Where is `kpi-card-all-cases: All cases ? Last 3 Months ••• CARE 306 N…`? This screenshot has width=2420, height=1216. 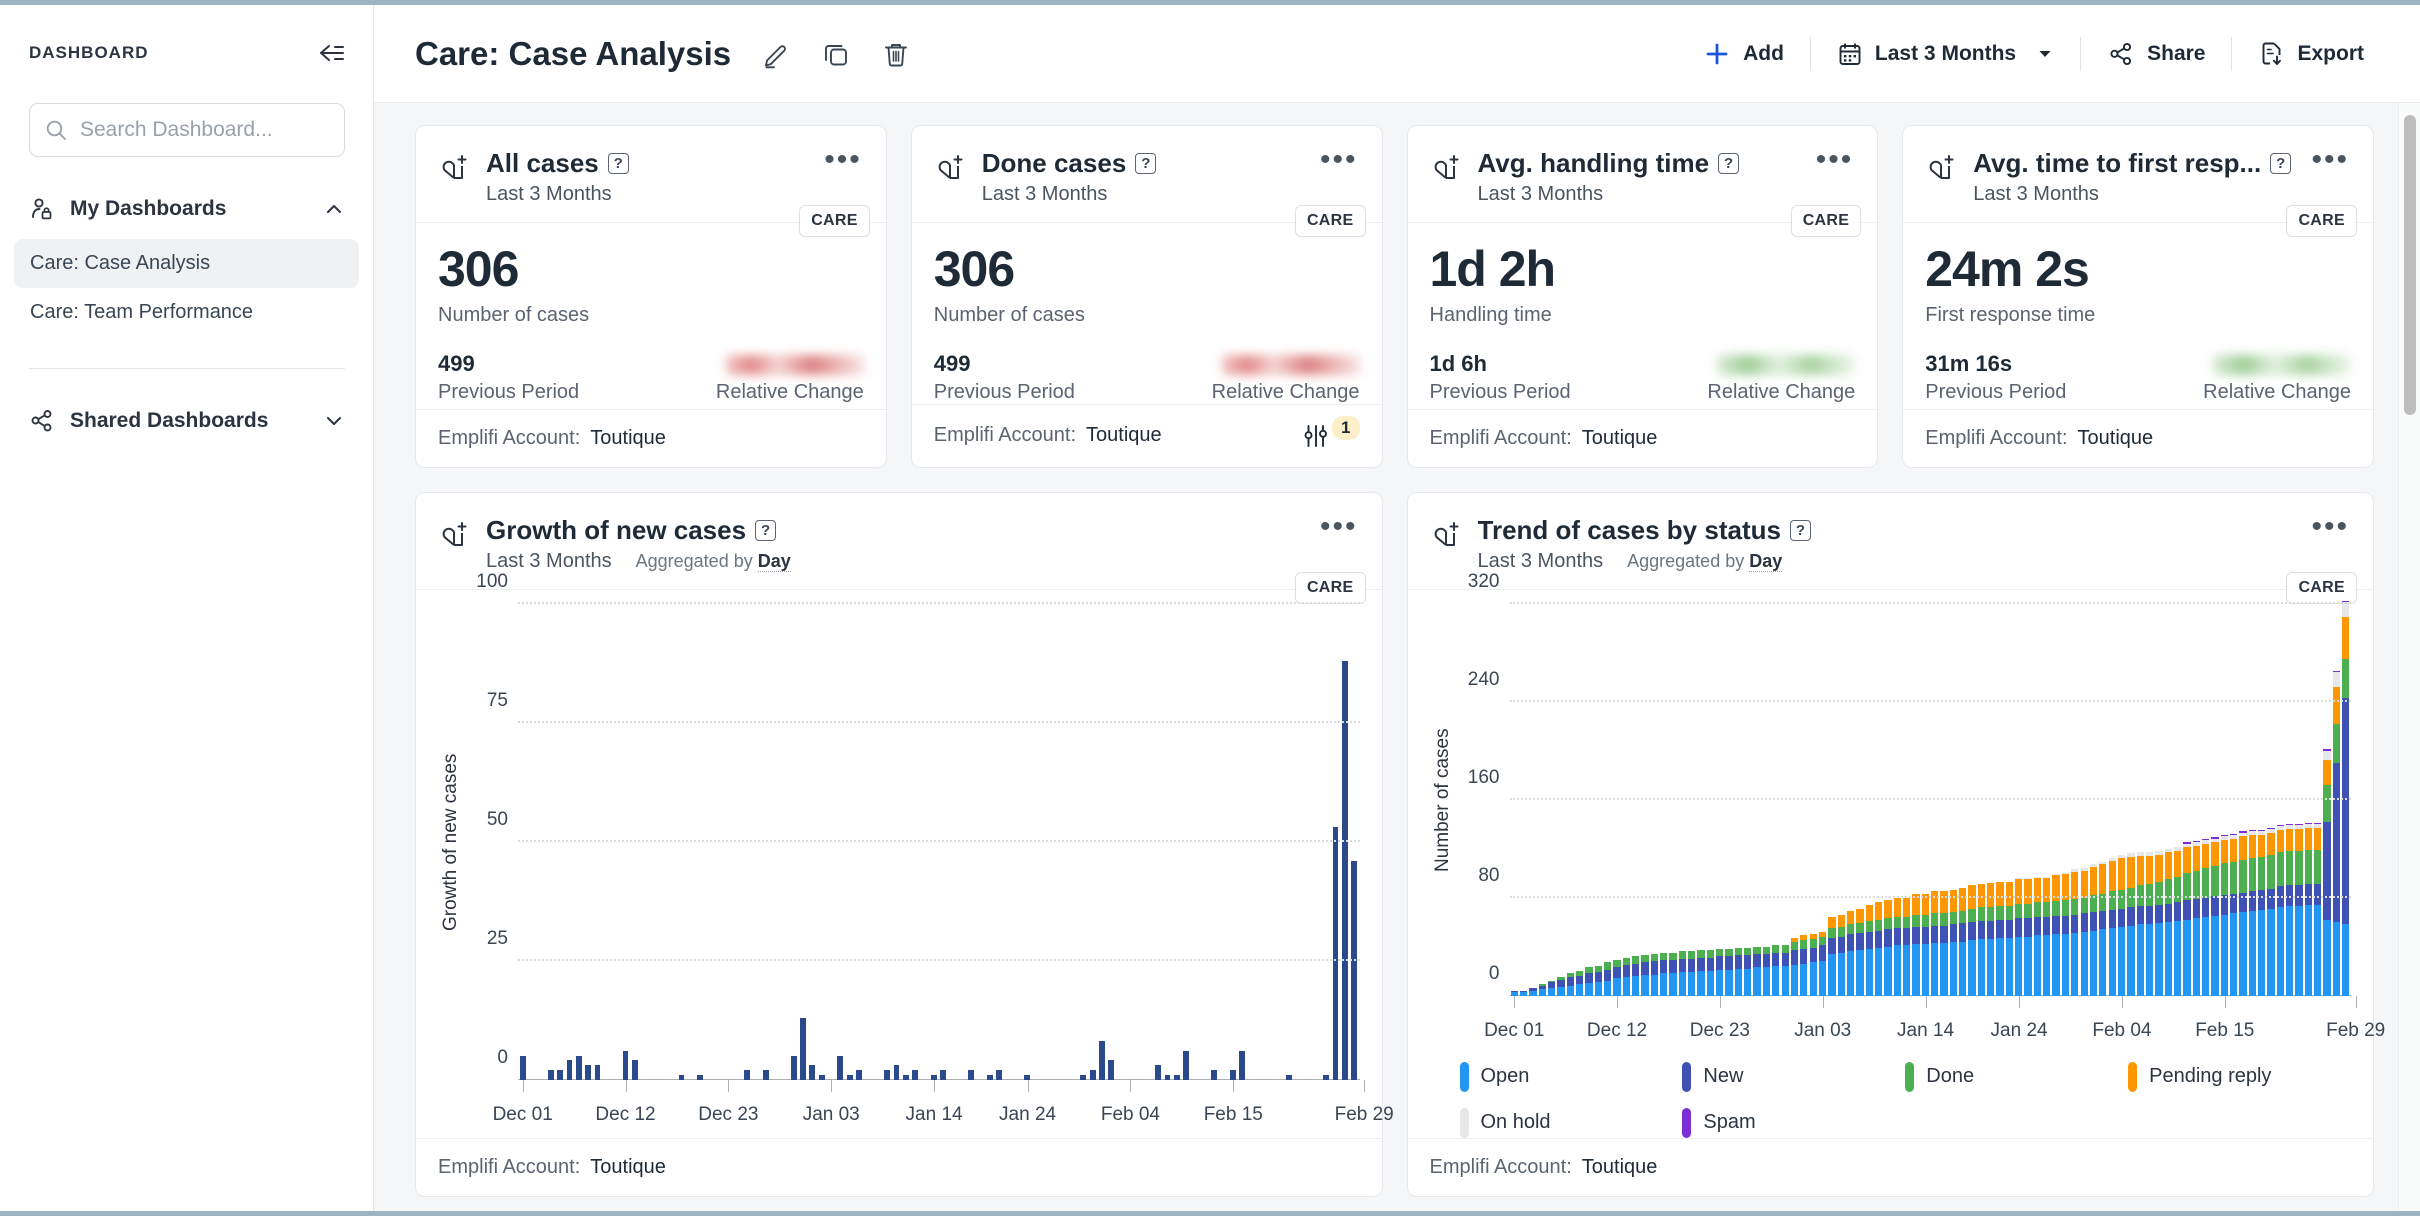 kpi-card-all-cases: All cases ? Last 3 Months ••• CARE 306 N… is located at coordinates (651, 296).